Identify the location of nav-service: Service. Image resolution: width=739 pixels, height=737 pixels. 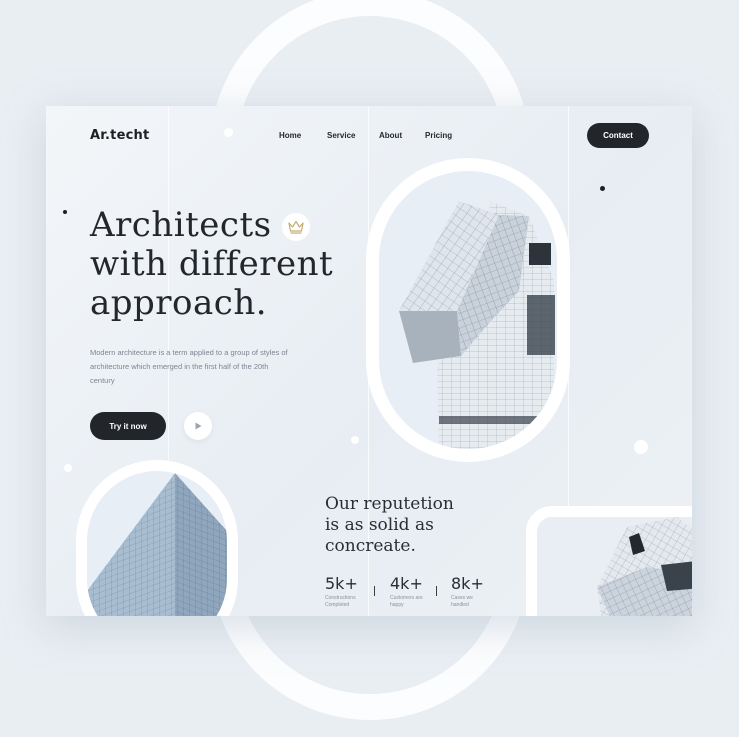
(341, 135).